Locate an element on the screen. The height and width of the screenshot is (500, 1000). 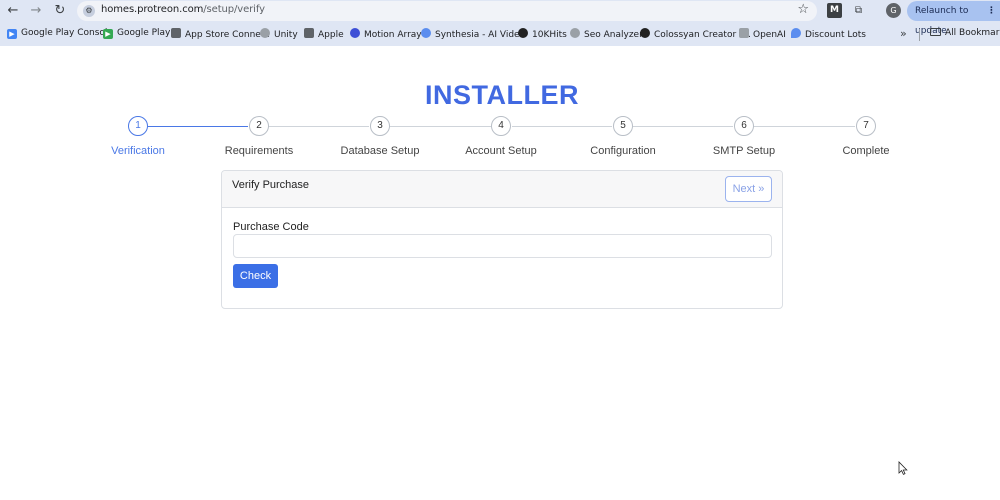
step-number: 6 is located at coordinates (744, 126).